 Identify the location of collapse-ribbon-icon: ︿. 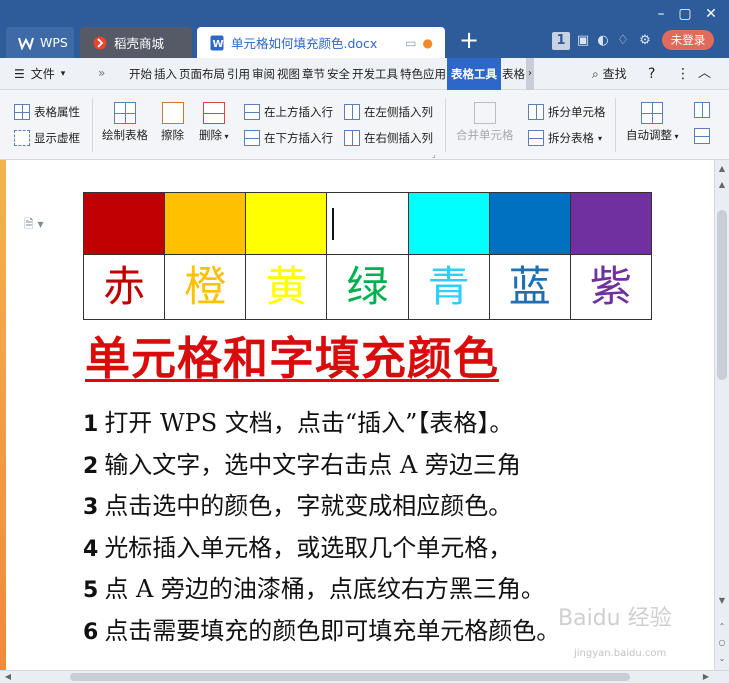
(704, 74).